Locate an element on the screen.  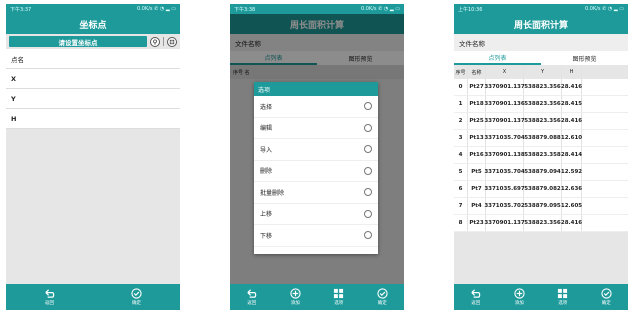
cell-name: Pt4 is located at coordinates (477, 206).